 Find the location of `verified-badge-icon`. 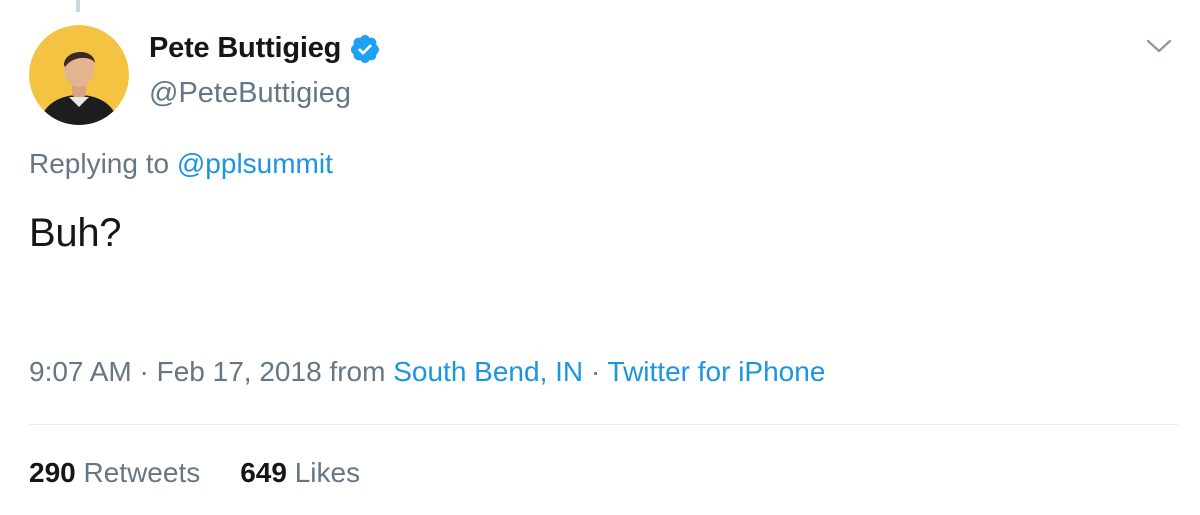

verified-badge-icon is located at coordinates (365, 49).